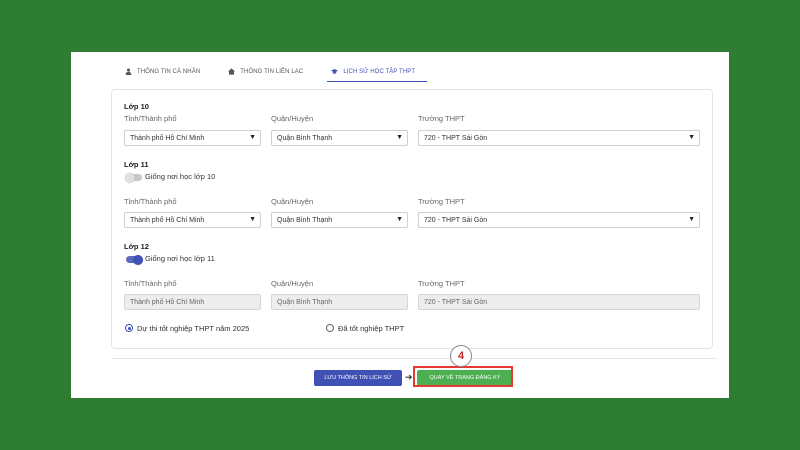  What do you see at coordinates (292, 201) in the screenshot?
I see `grade11-district-label: Quận/Huyện` at bounding box center [292, 201].